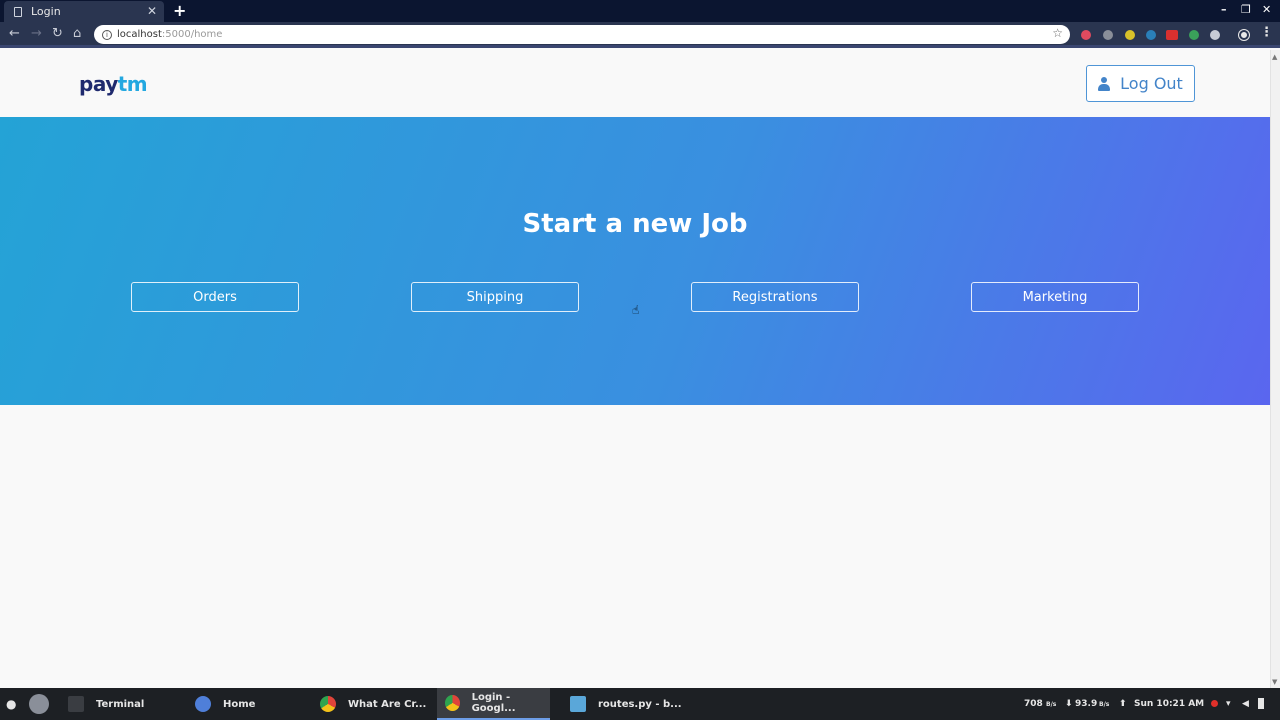 The width and height of the screenshot is (1280, 720). Describe the element at coordinates (1224, 9) in the screenshot. I see `minimize-icon: –` at that location.